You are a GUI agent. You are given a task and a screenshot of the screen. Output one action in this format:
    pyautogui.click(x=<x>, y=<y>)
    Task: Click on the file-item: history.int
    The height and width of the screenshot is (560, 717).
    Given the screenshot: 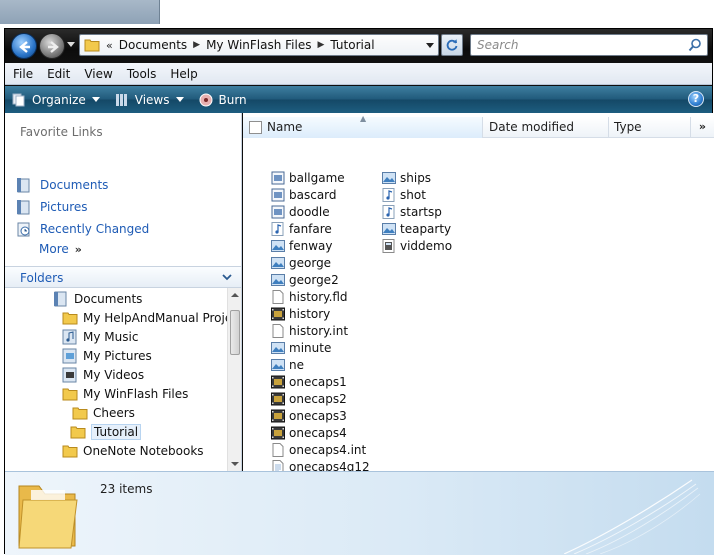 What is the action you would take?
    pyautogui.click(x=309, y=330)
    